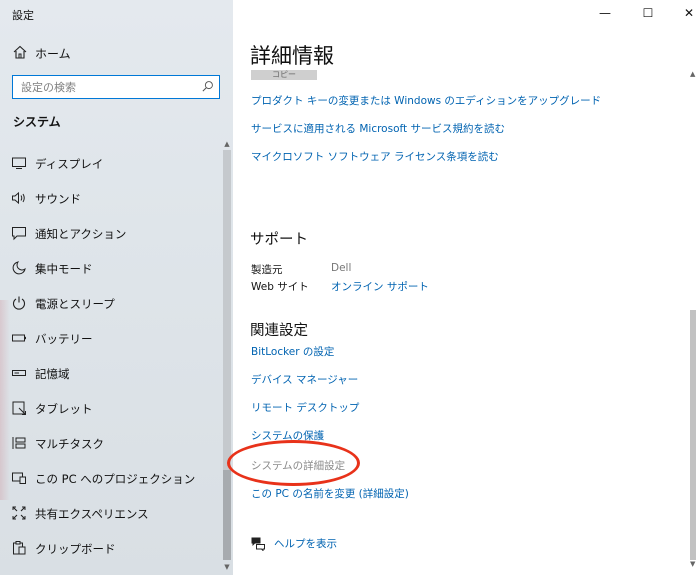  What do you see at coordinates (279, 331) in the screenshot?
I see `related-settings-heading: 関連設定` at bounding box center [279, 331].